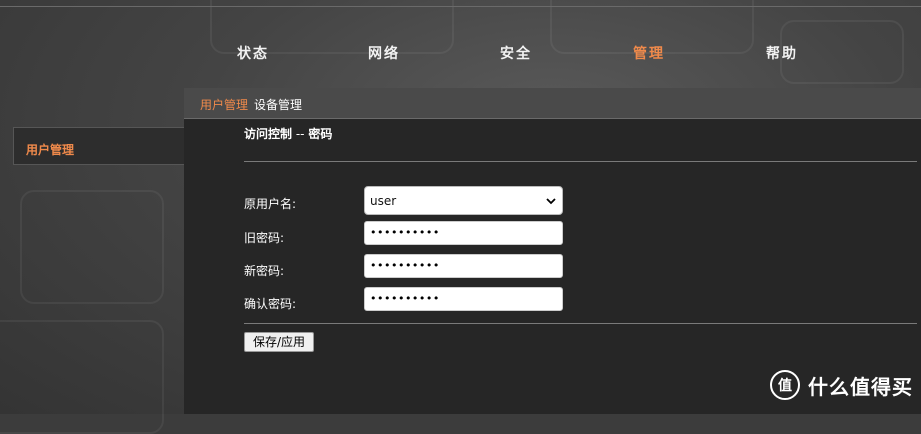  What do you see at coordinates (580, 323) in the screenshot?
I see `divider-bottom` at bounding box center [580, 323].